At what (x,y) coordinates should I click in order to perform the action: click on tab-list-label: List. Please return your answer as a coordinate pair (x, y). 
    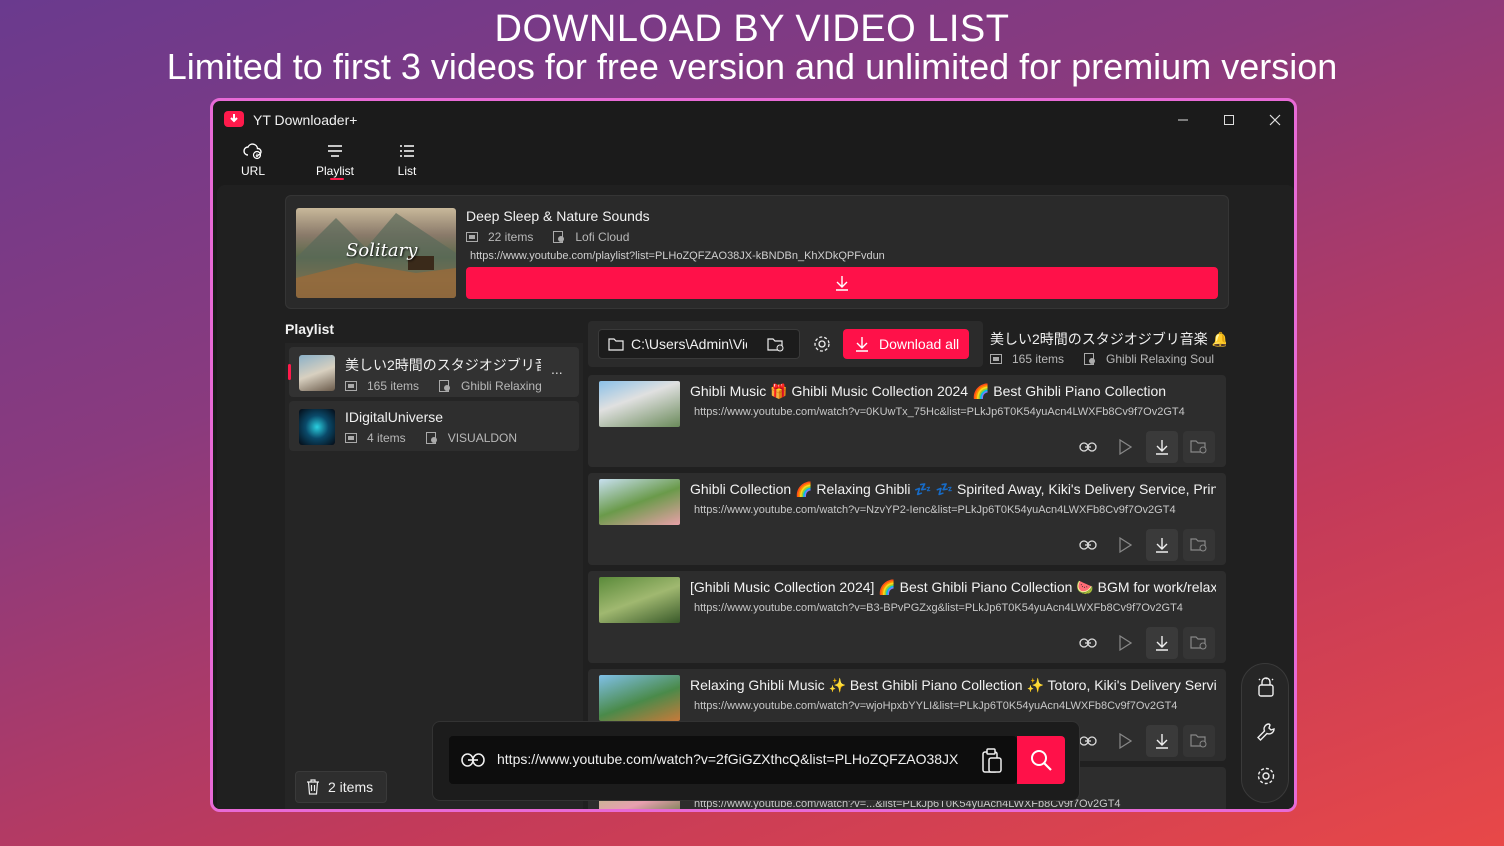
    Looking at the image, I should click on (407, 171).